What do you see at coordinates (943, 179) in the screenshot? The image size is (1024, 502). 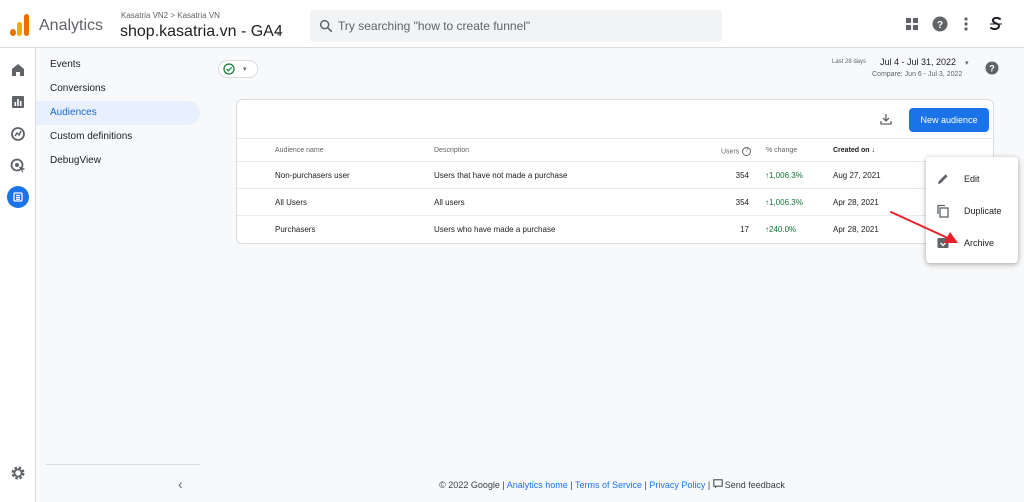 I see `edit-icon` at bounding box center [943, 179].